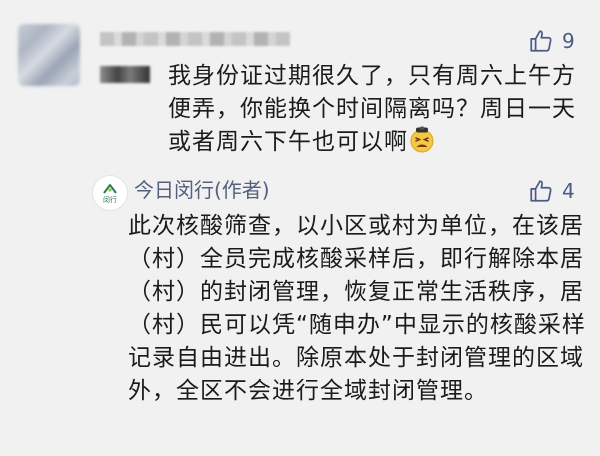 This screenshot has width=600, height=456. Describe the element at coordinates (202, 190) in the screenshot. I see `reply-author-name: 今日闵行(作者)` at that location.